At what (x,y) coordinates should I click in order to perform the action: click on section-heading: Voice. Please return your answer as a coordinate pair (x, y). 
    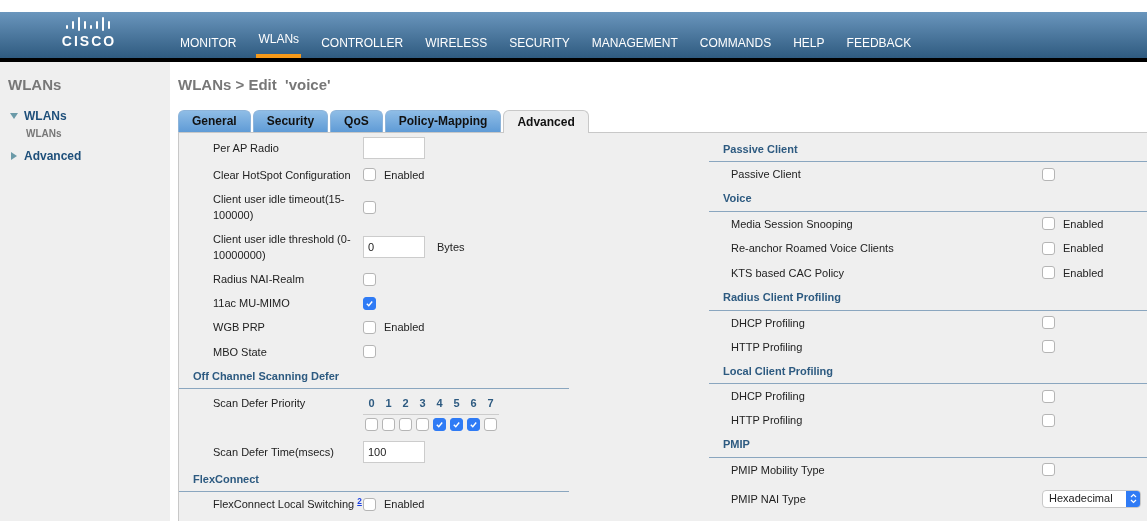
    Looking at the image, I should click on (737, 198).